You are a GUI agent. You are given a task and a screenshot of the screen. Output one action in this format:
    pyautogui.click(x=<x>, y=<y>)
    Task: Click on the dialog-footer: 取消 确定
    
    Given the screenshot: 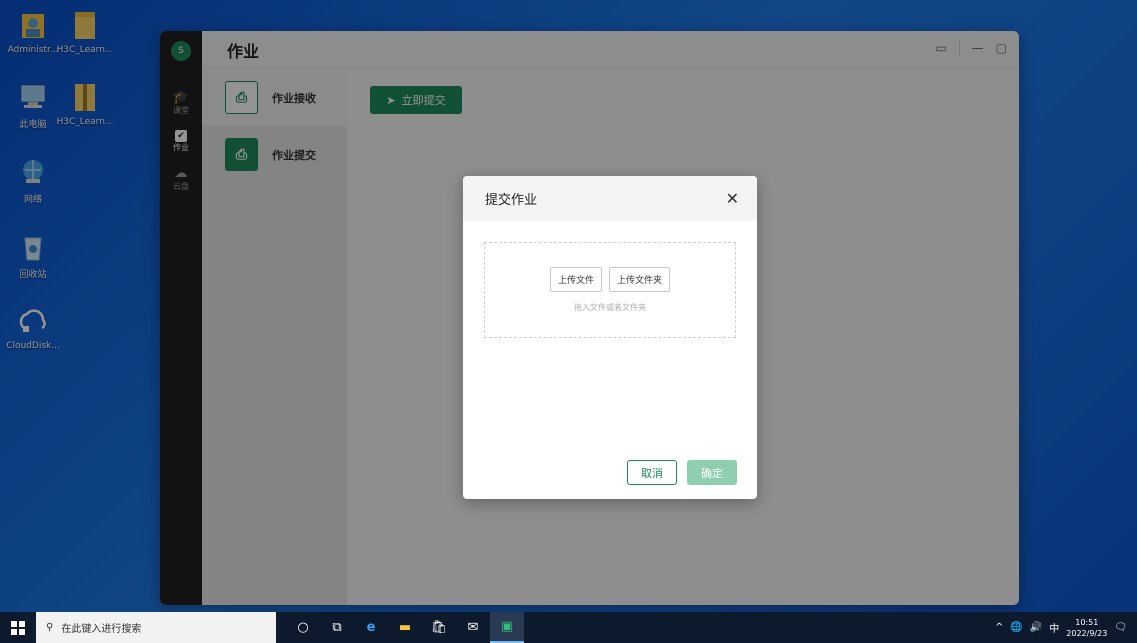 What is the action you would take?
    pyautogui.click(x=682, y=472)
    